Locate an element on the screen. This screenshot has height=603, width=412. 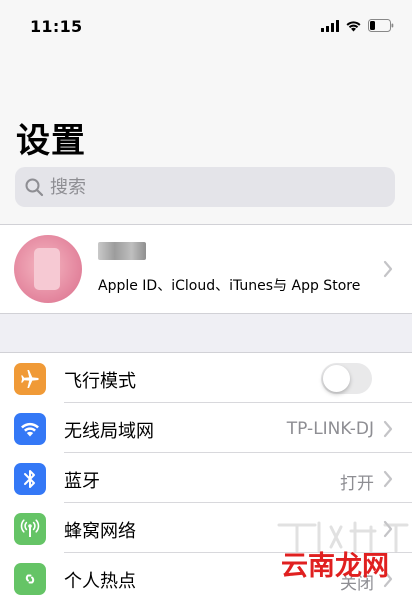
avatar is located at coordinates (48, 269).